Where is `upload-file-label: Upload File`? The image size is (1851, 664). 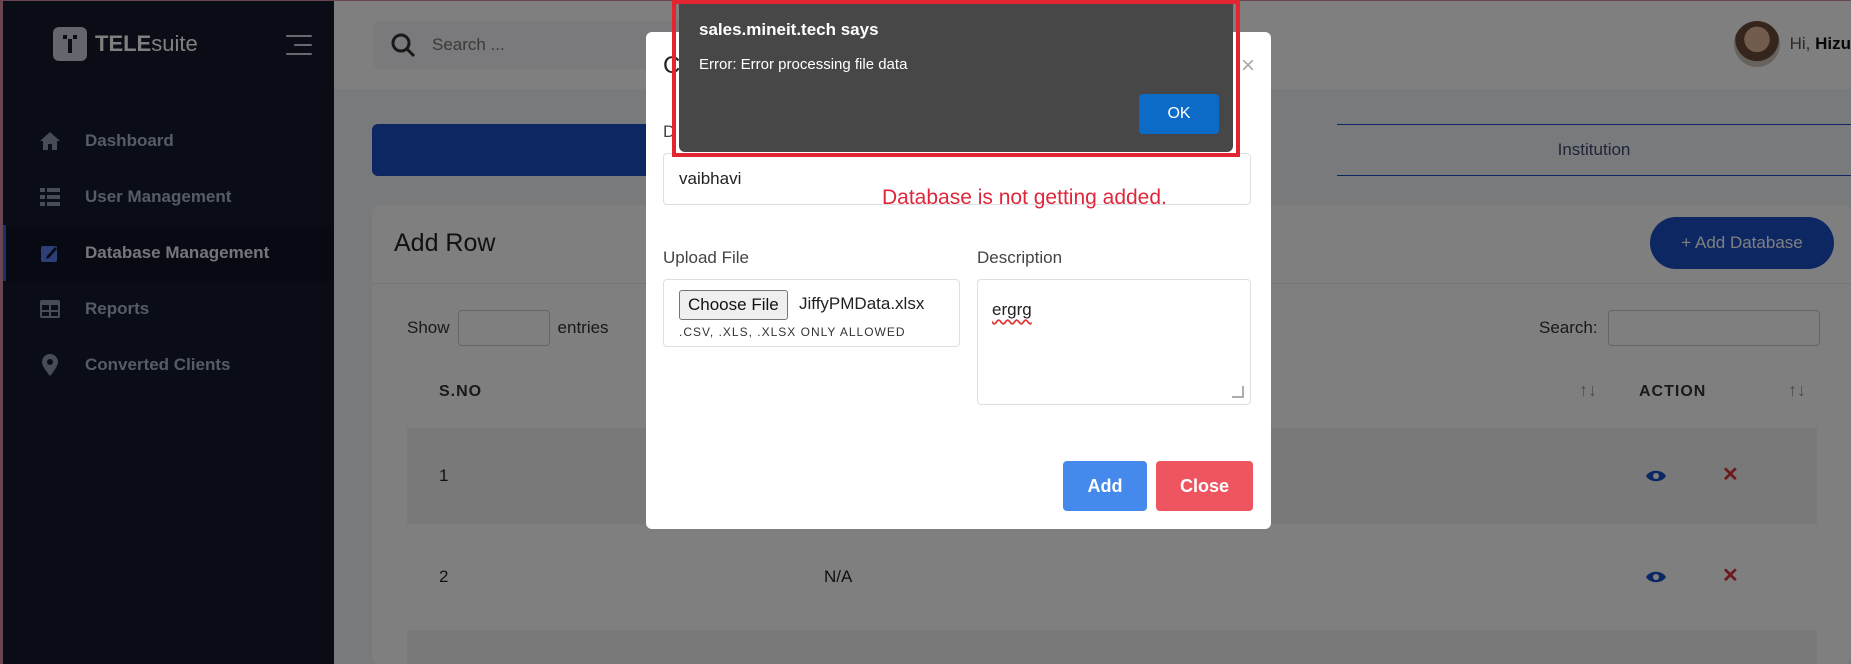 upload-file-label: Upload File is located at coordinates (706, 257).